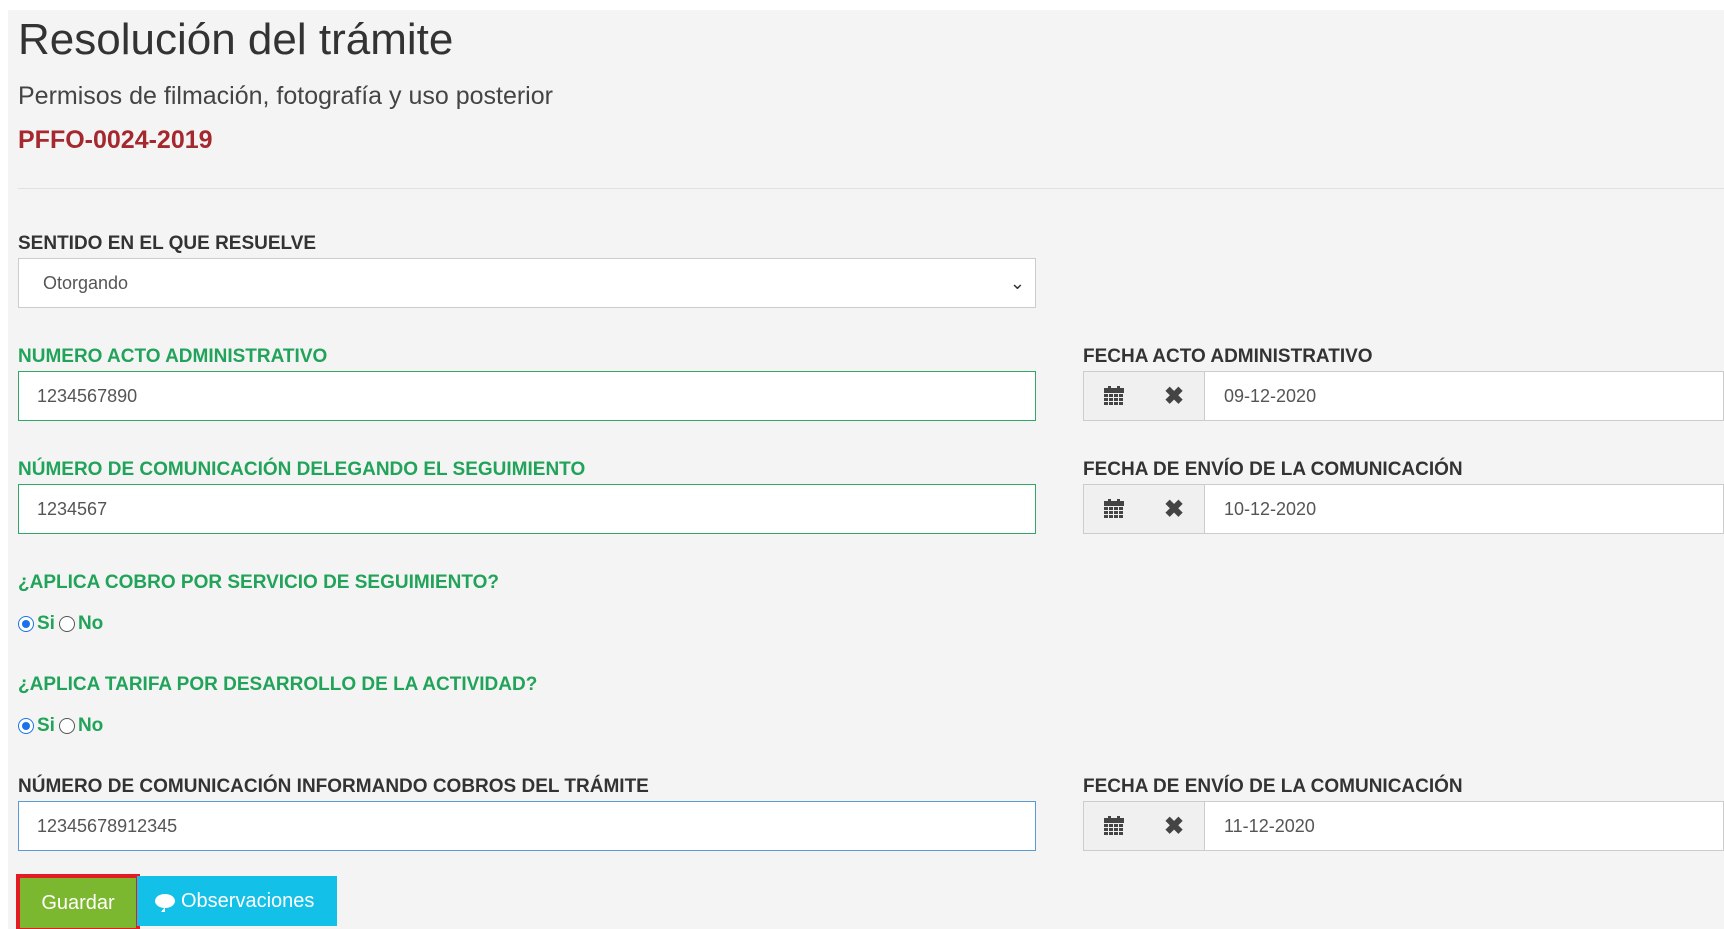 Image resolution: width=1724 pixels, height=929 pixels. I want to click on cobro-si-radio, so click(26, 624).